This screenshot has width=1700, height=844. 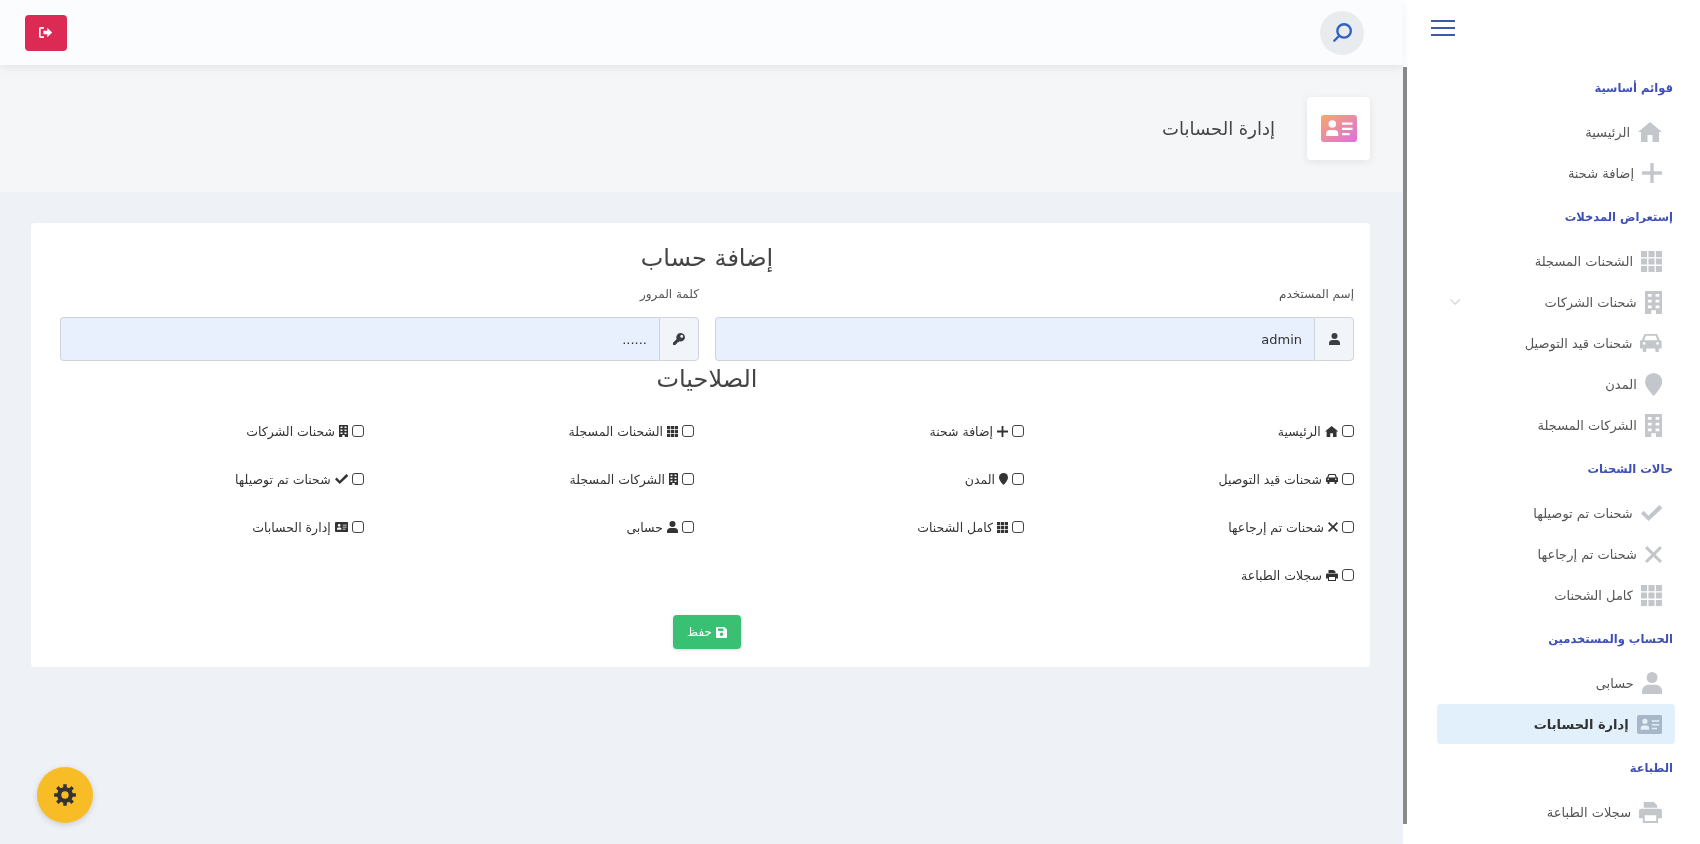 I want to click on field-label: إسم المستخدم, so click(x=1316, y=294).